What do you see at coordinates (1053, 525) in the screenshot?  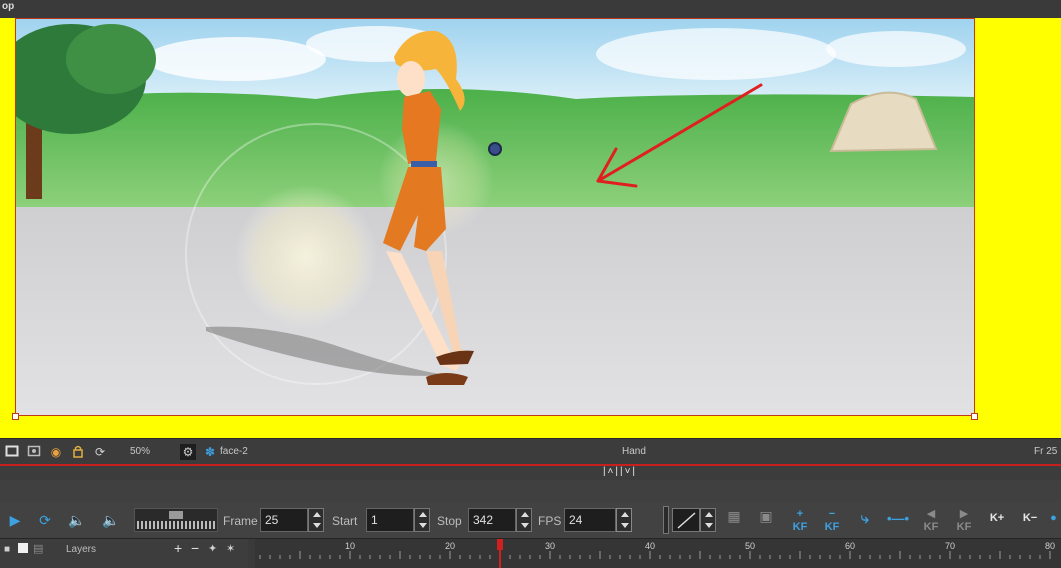 I see `more-tools-icon: ●` at bounding box center [1053, 525].